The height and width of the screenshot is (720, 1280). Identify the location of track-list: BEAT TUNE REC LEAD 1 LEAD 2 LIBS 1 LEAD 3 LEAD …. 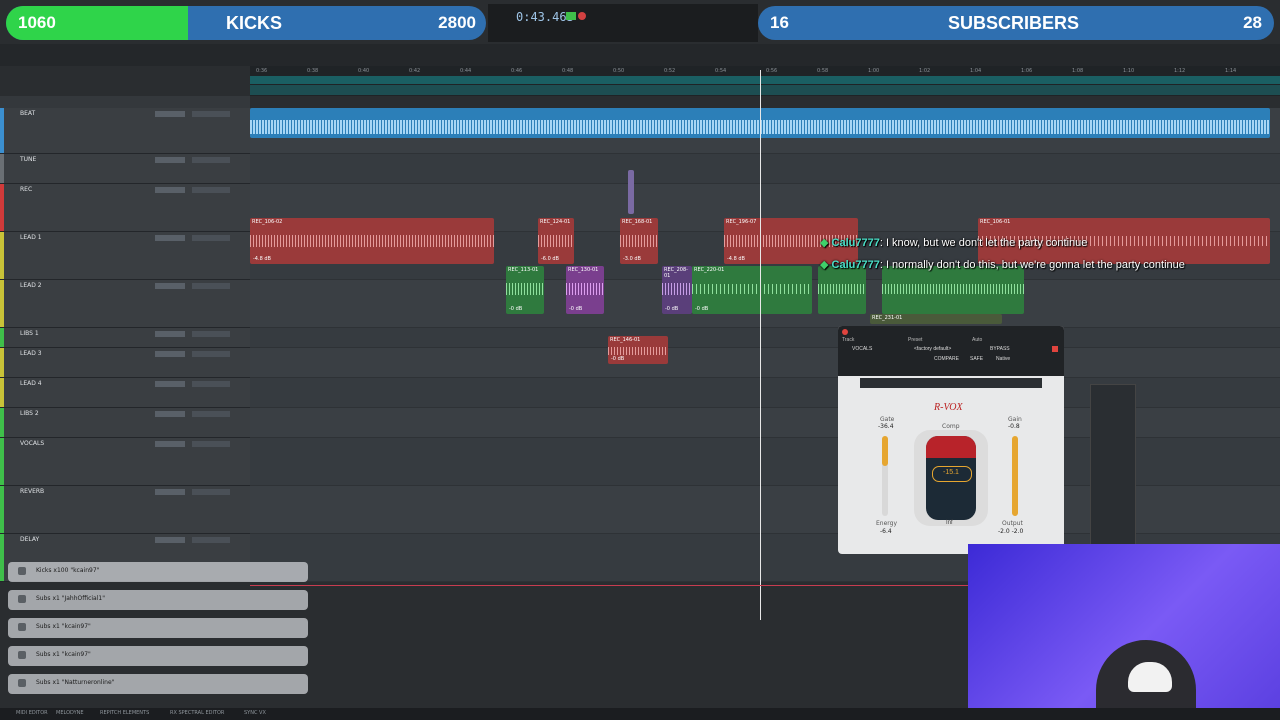
(125, 339).